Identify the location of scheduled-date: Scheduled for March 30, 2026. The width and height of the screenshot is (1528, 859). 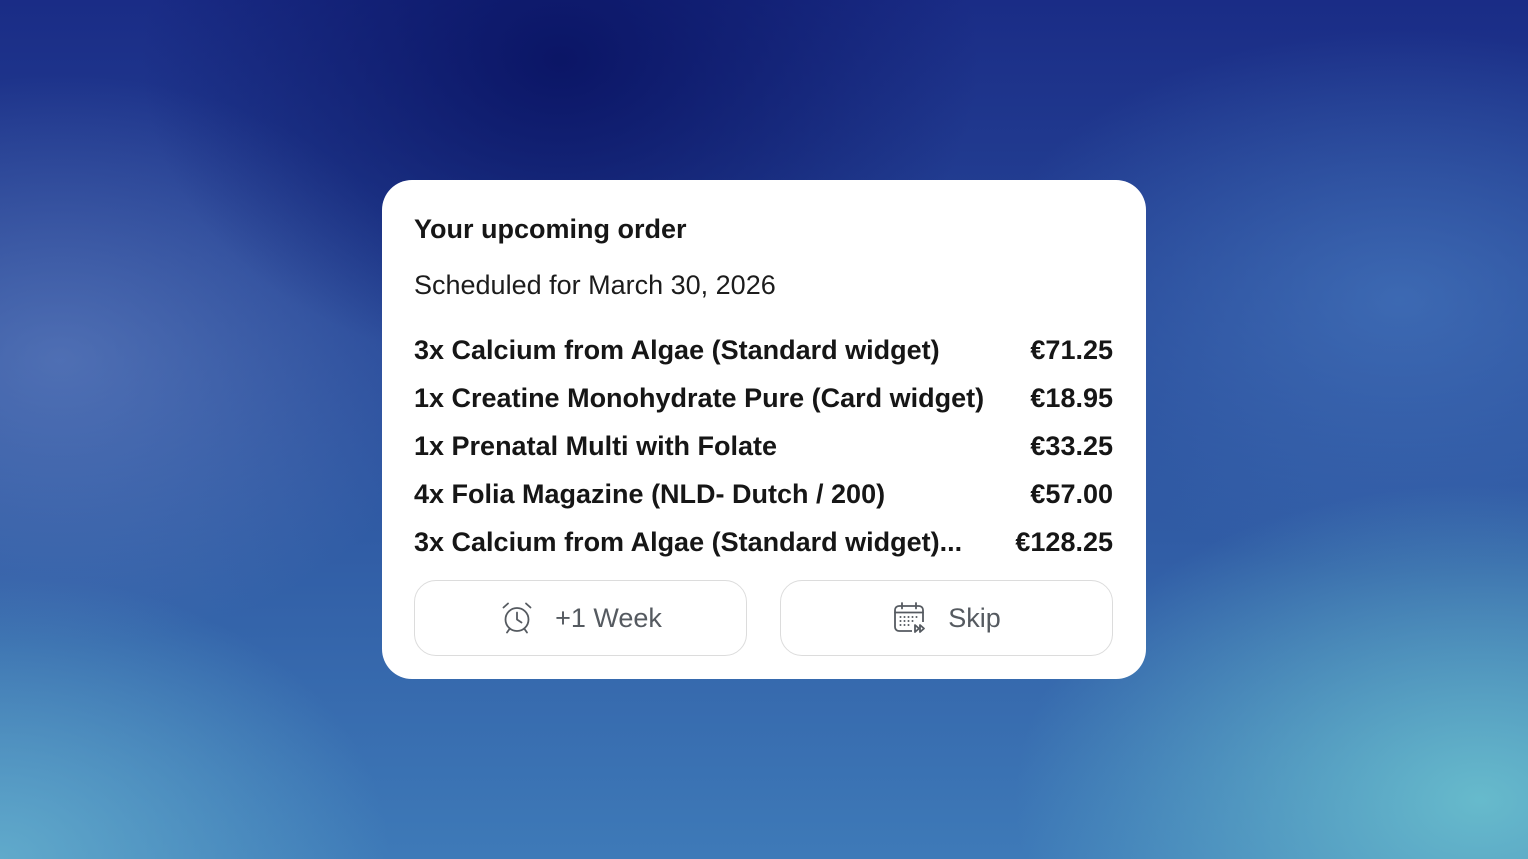
(595, 285).